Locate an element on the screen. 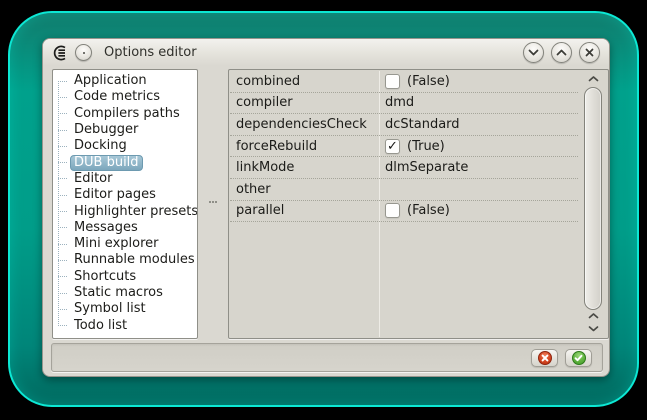  value-label: dmd is located at coordinates (400, 103).